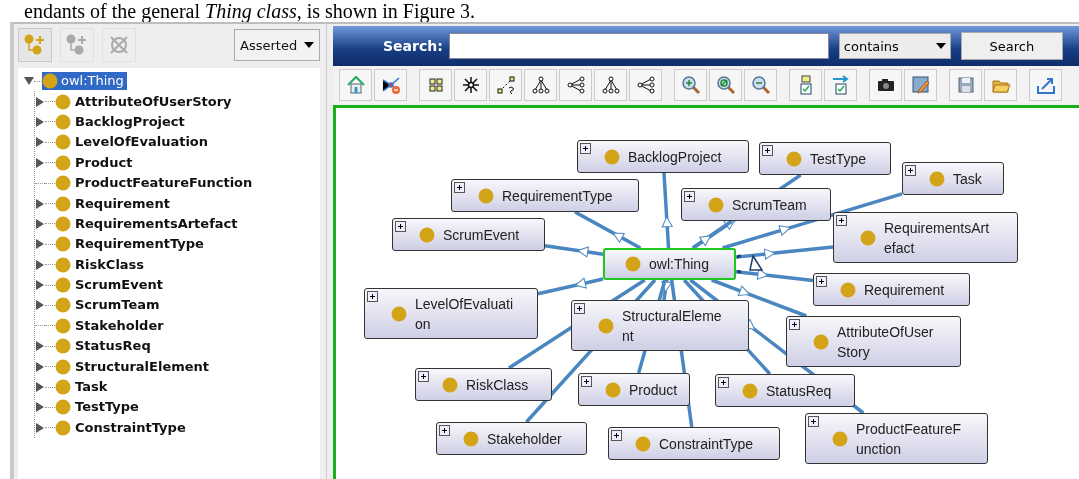 This screenshot has height=479, width=1079. What do you see at coordinates (93, 387) in the screenshot?
I see `tree-item: Task` at bounding box center [93, 387].